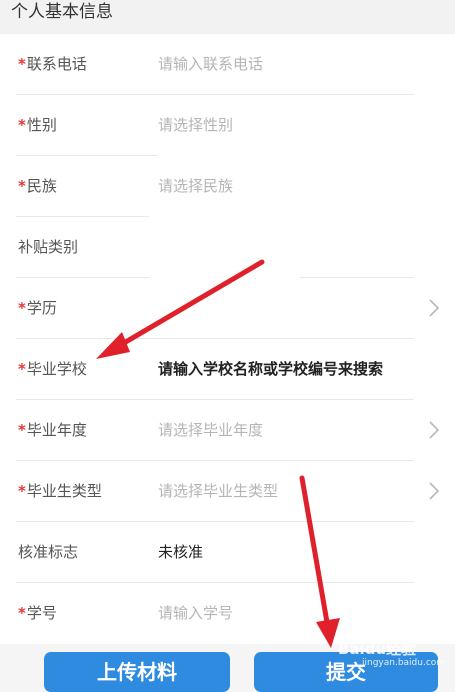 The height and width of the screenshot is (692, 455). What do you see at coordinates (37, 613) in the screenshot?
I see `student-id-label: *学号` at bounding box center [37, 613].